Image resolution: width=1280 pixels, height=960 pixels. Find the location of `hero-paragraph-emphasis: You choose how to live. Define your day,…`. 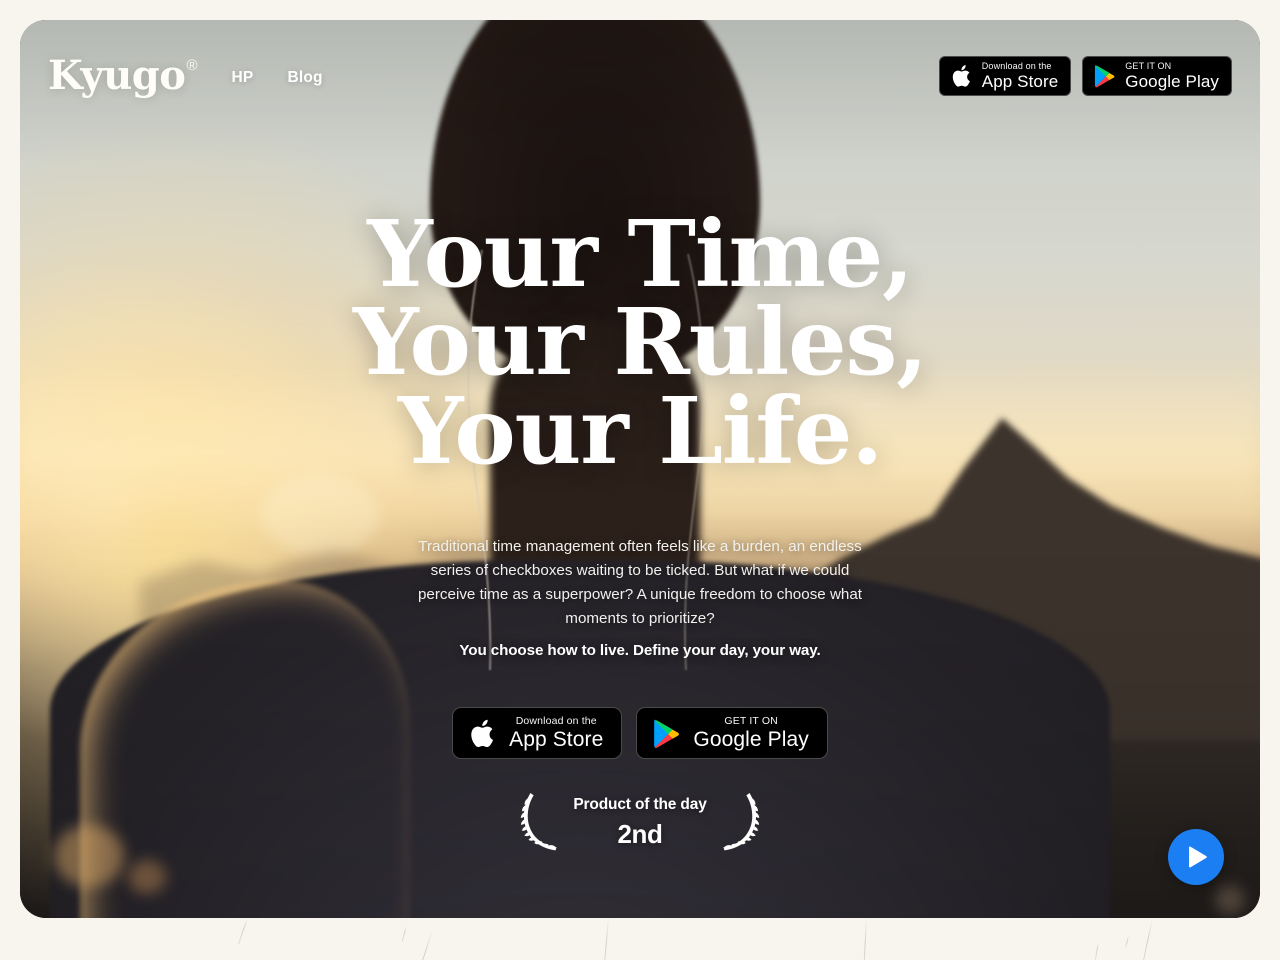

hero-paragraph-emphasis: You choose how to live. Define your day,… is located at coordinates (640, 650).